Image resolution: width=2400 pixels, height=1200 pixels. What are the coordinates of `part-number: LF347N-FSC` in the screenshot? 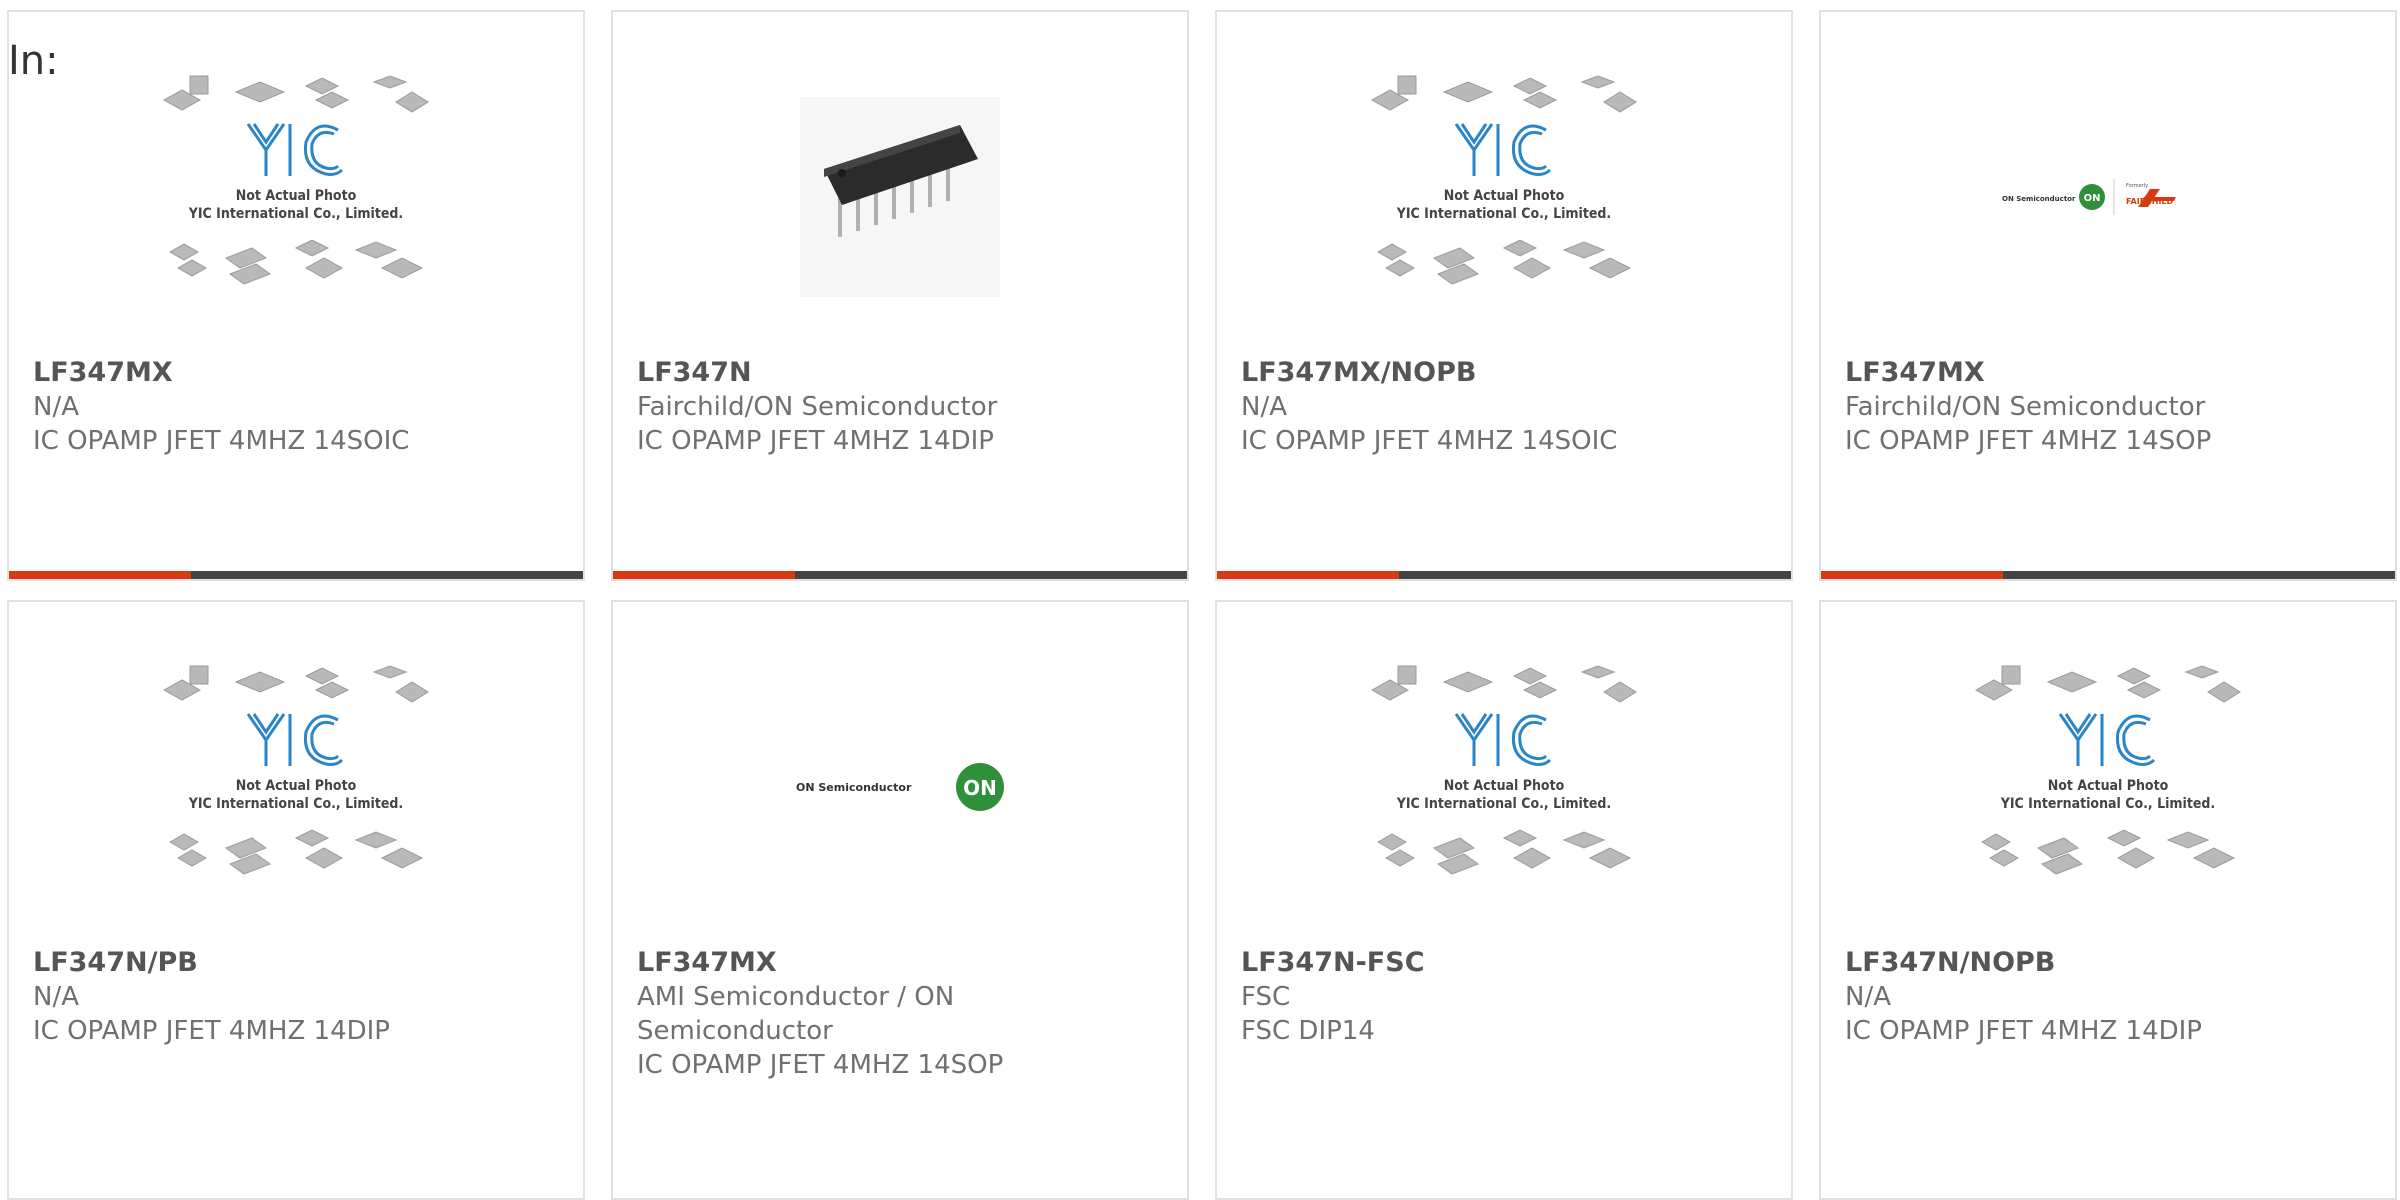 It's located at (1501, 963).